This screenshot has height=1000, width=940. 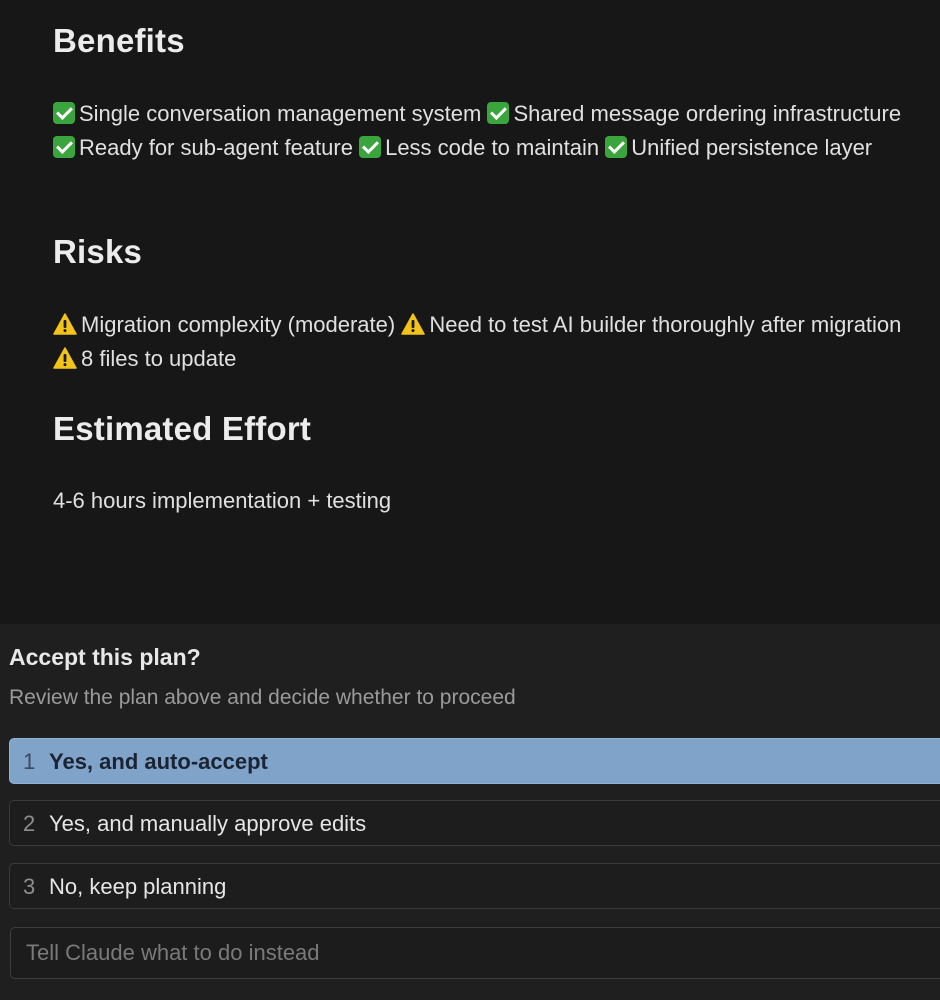 I want to click on benefit-item: Less code to maintain, so click(x=492, y=147).